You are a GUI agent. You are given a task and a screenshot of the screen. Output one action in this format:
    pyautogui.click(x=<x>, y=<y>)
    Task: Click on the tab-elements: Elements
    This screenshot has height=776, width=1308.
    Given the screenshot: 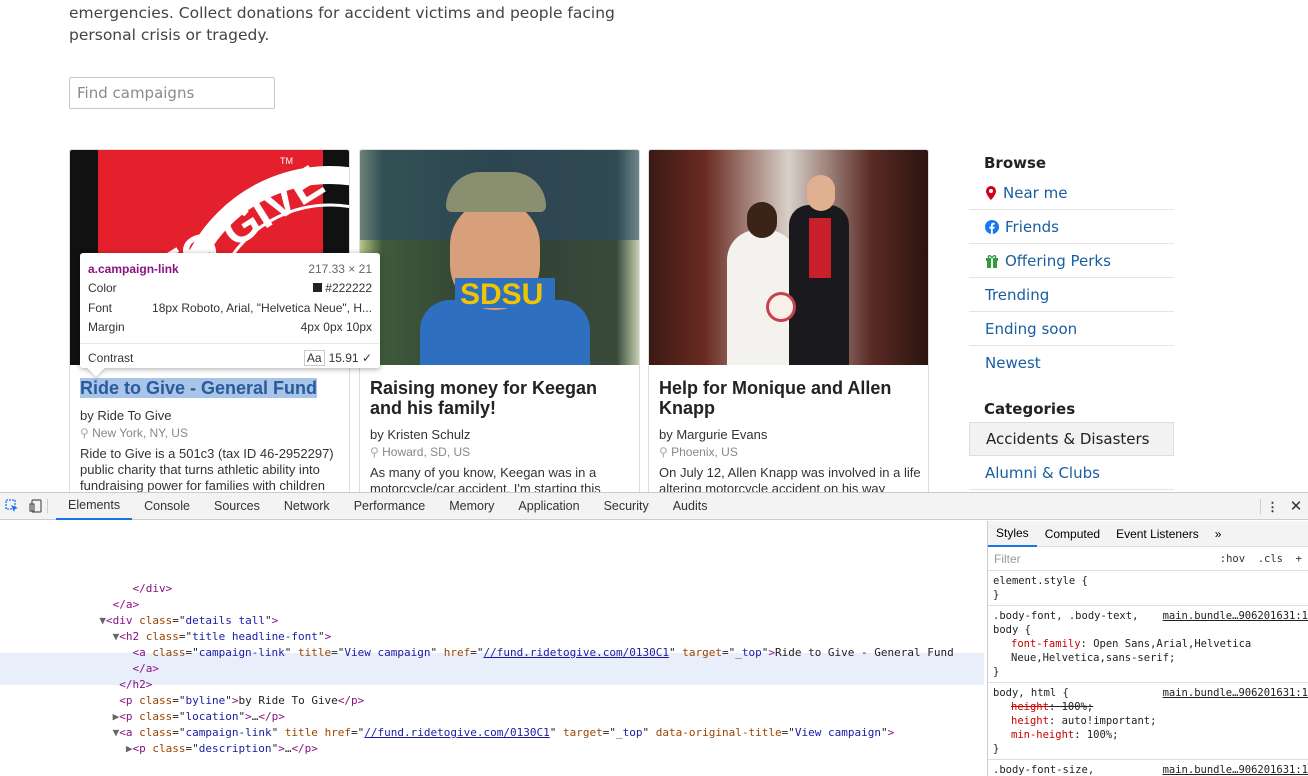 What is the action you would take?
    pyautogui.click(x=94, y=506)
    